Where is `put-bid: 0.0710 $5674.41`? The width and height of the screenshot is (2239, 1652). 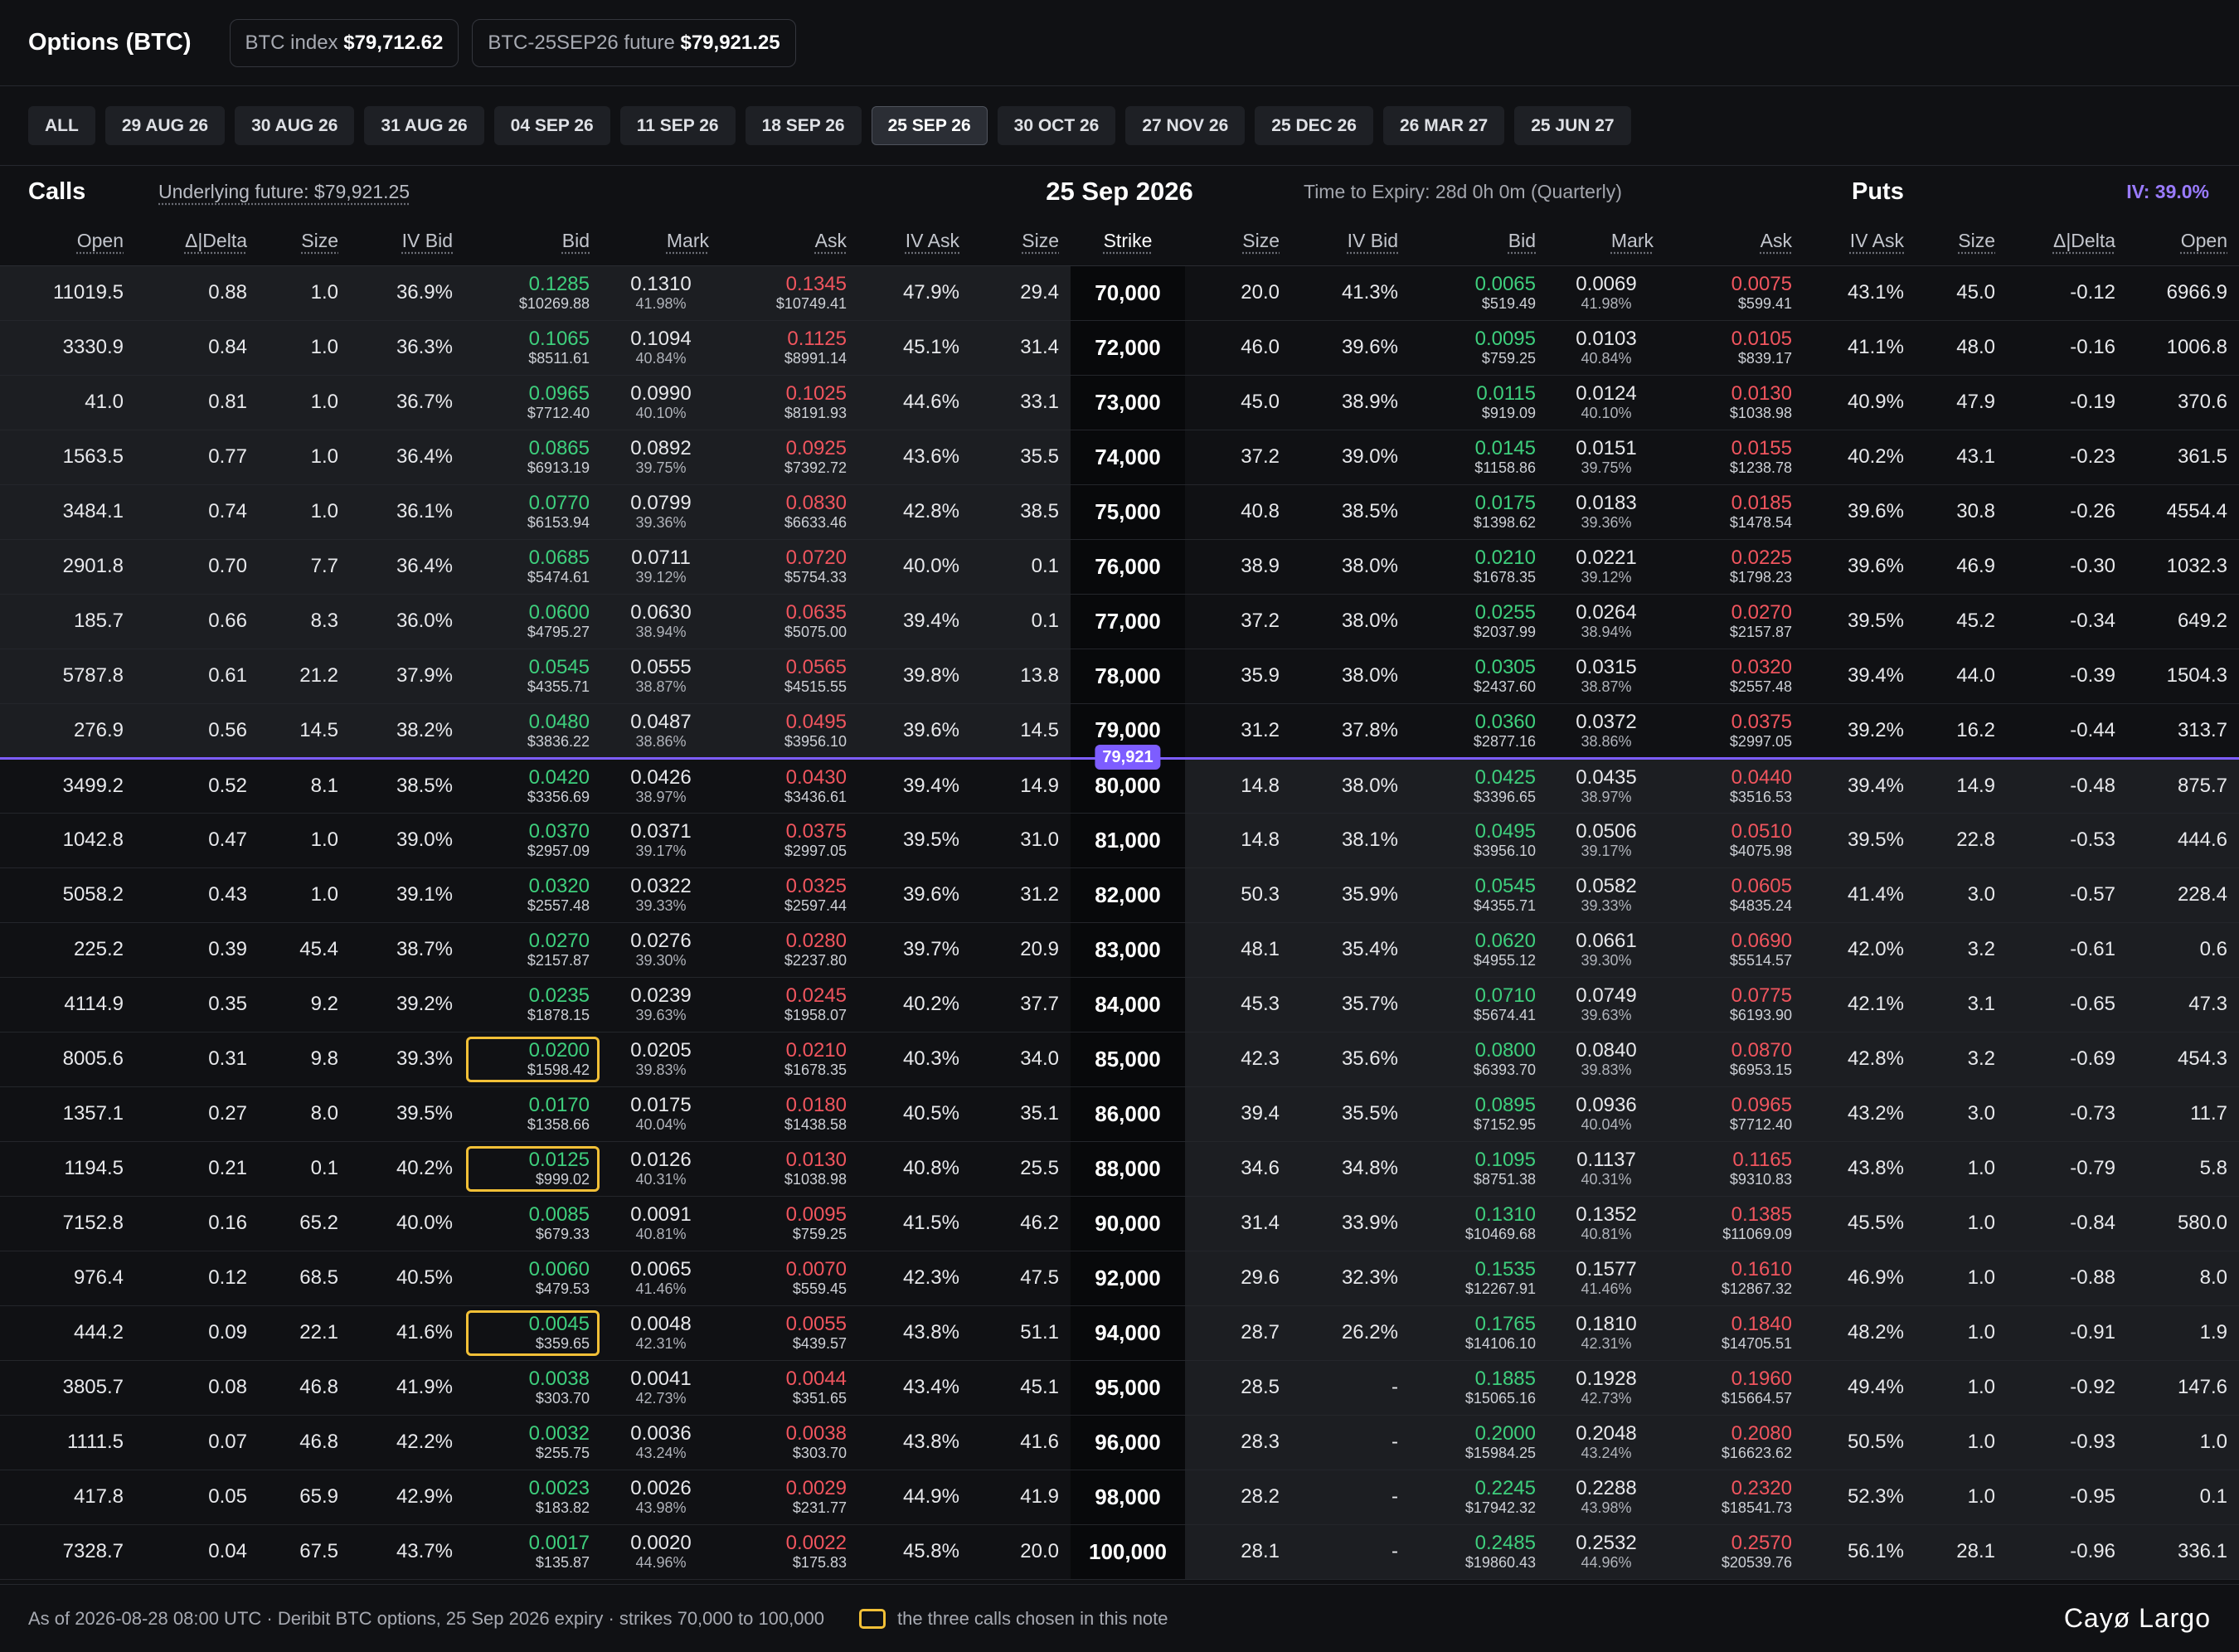
put-bid: 0.0710 $5674.41 is located at coordinates (1478, 1004).